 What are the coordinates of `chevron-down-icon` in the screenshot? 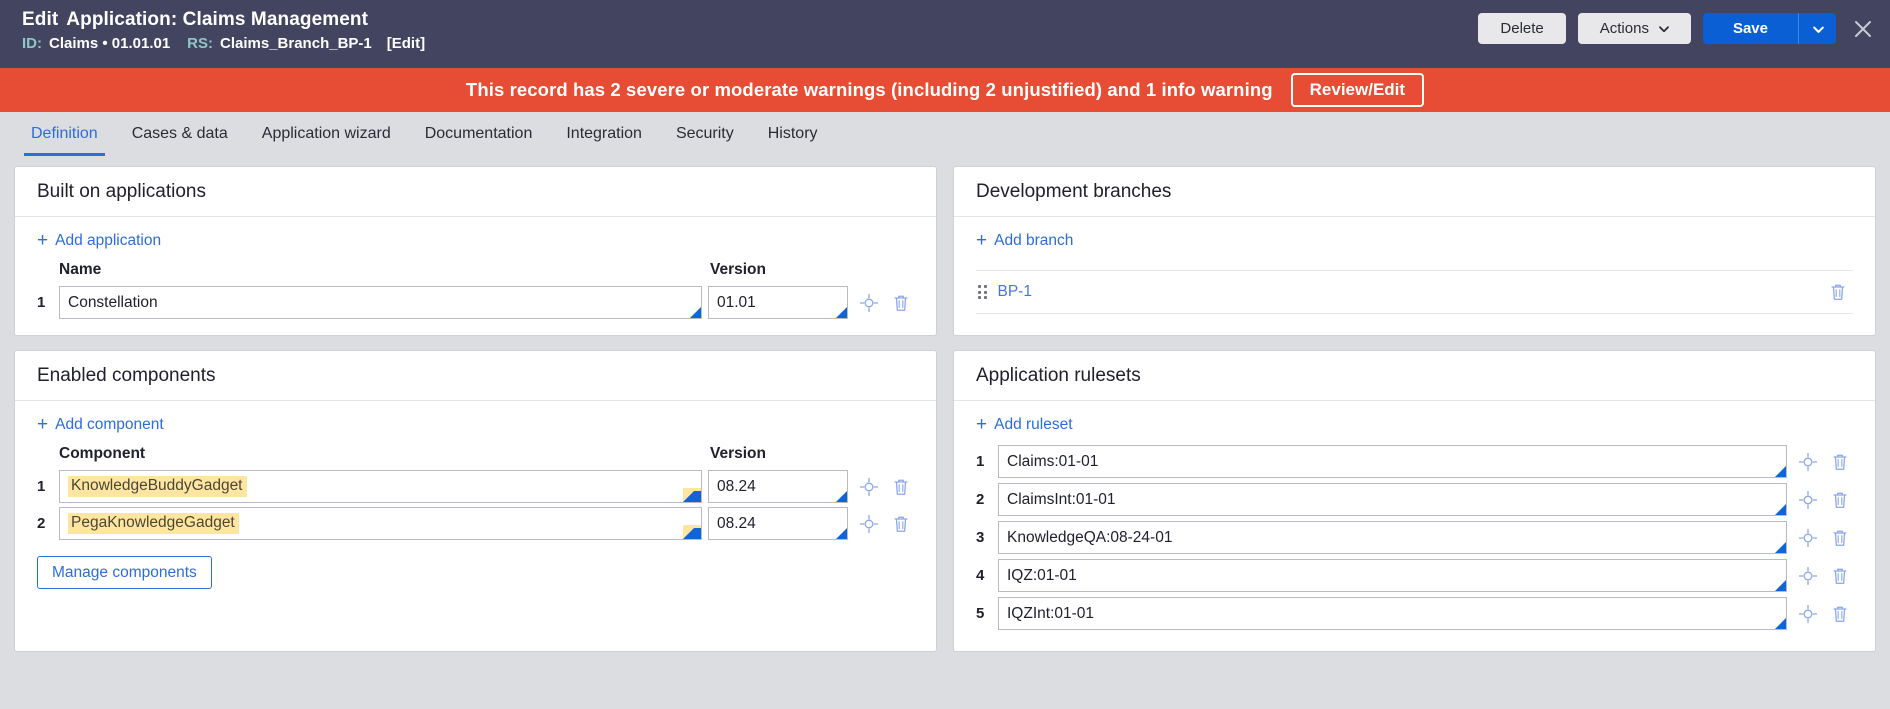 It's located at (1818, 28).